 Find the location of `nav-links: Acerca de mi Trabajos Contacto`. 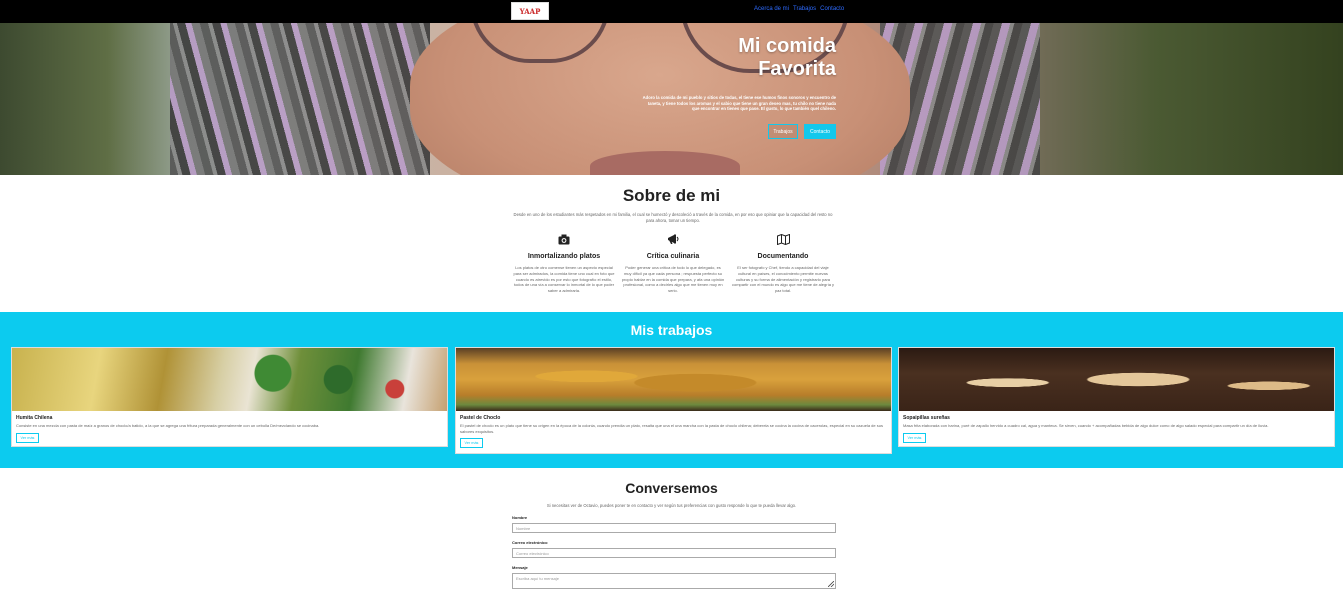

nav-links: Acerca de mi Trabajos Contacto is located at coordinates (799, 9).